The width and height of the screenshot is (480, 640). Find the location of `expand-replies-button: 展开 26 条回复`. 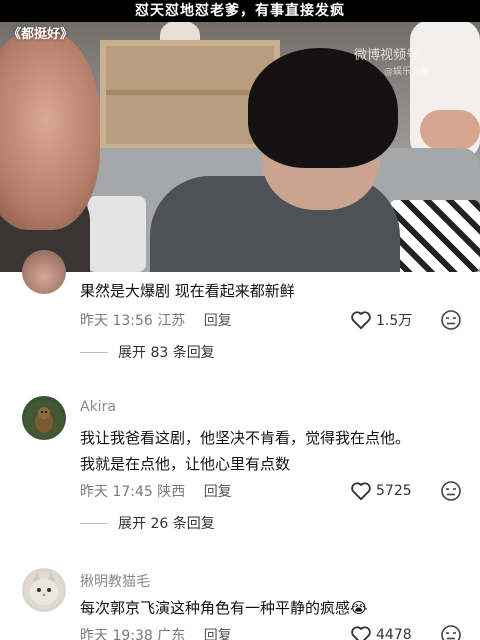

expand-replies-button: 展开 26 条回复 is located at coordinates (147, 523).